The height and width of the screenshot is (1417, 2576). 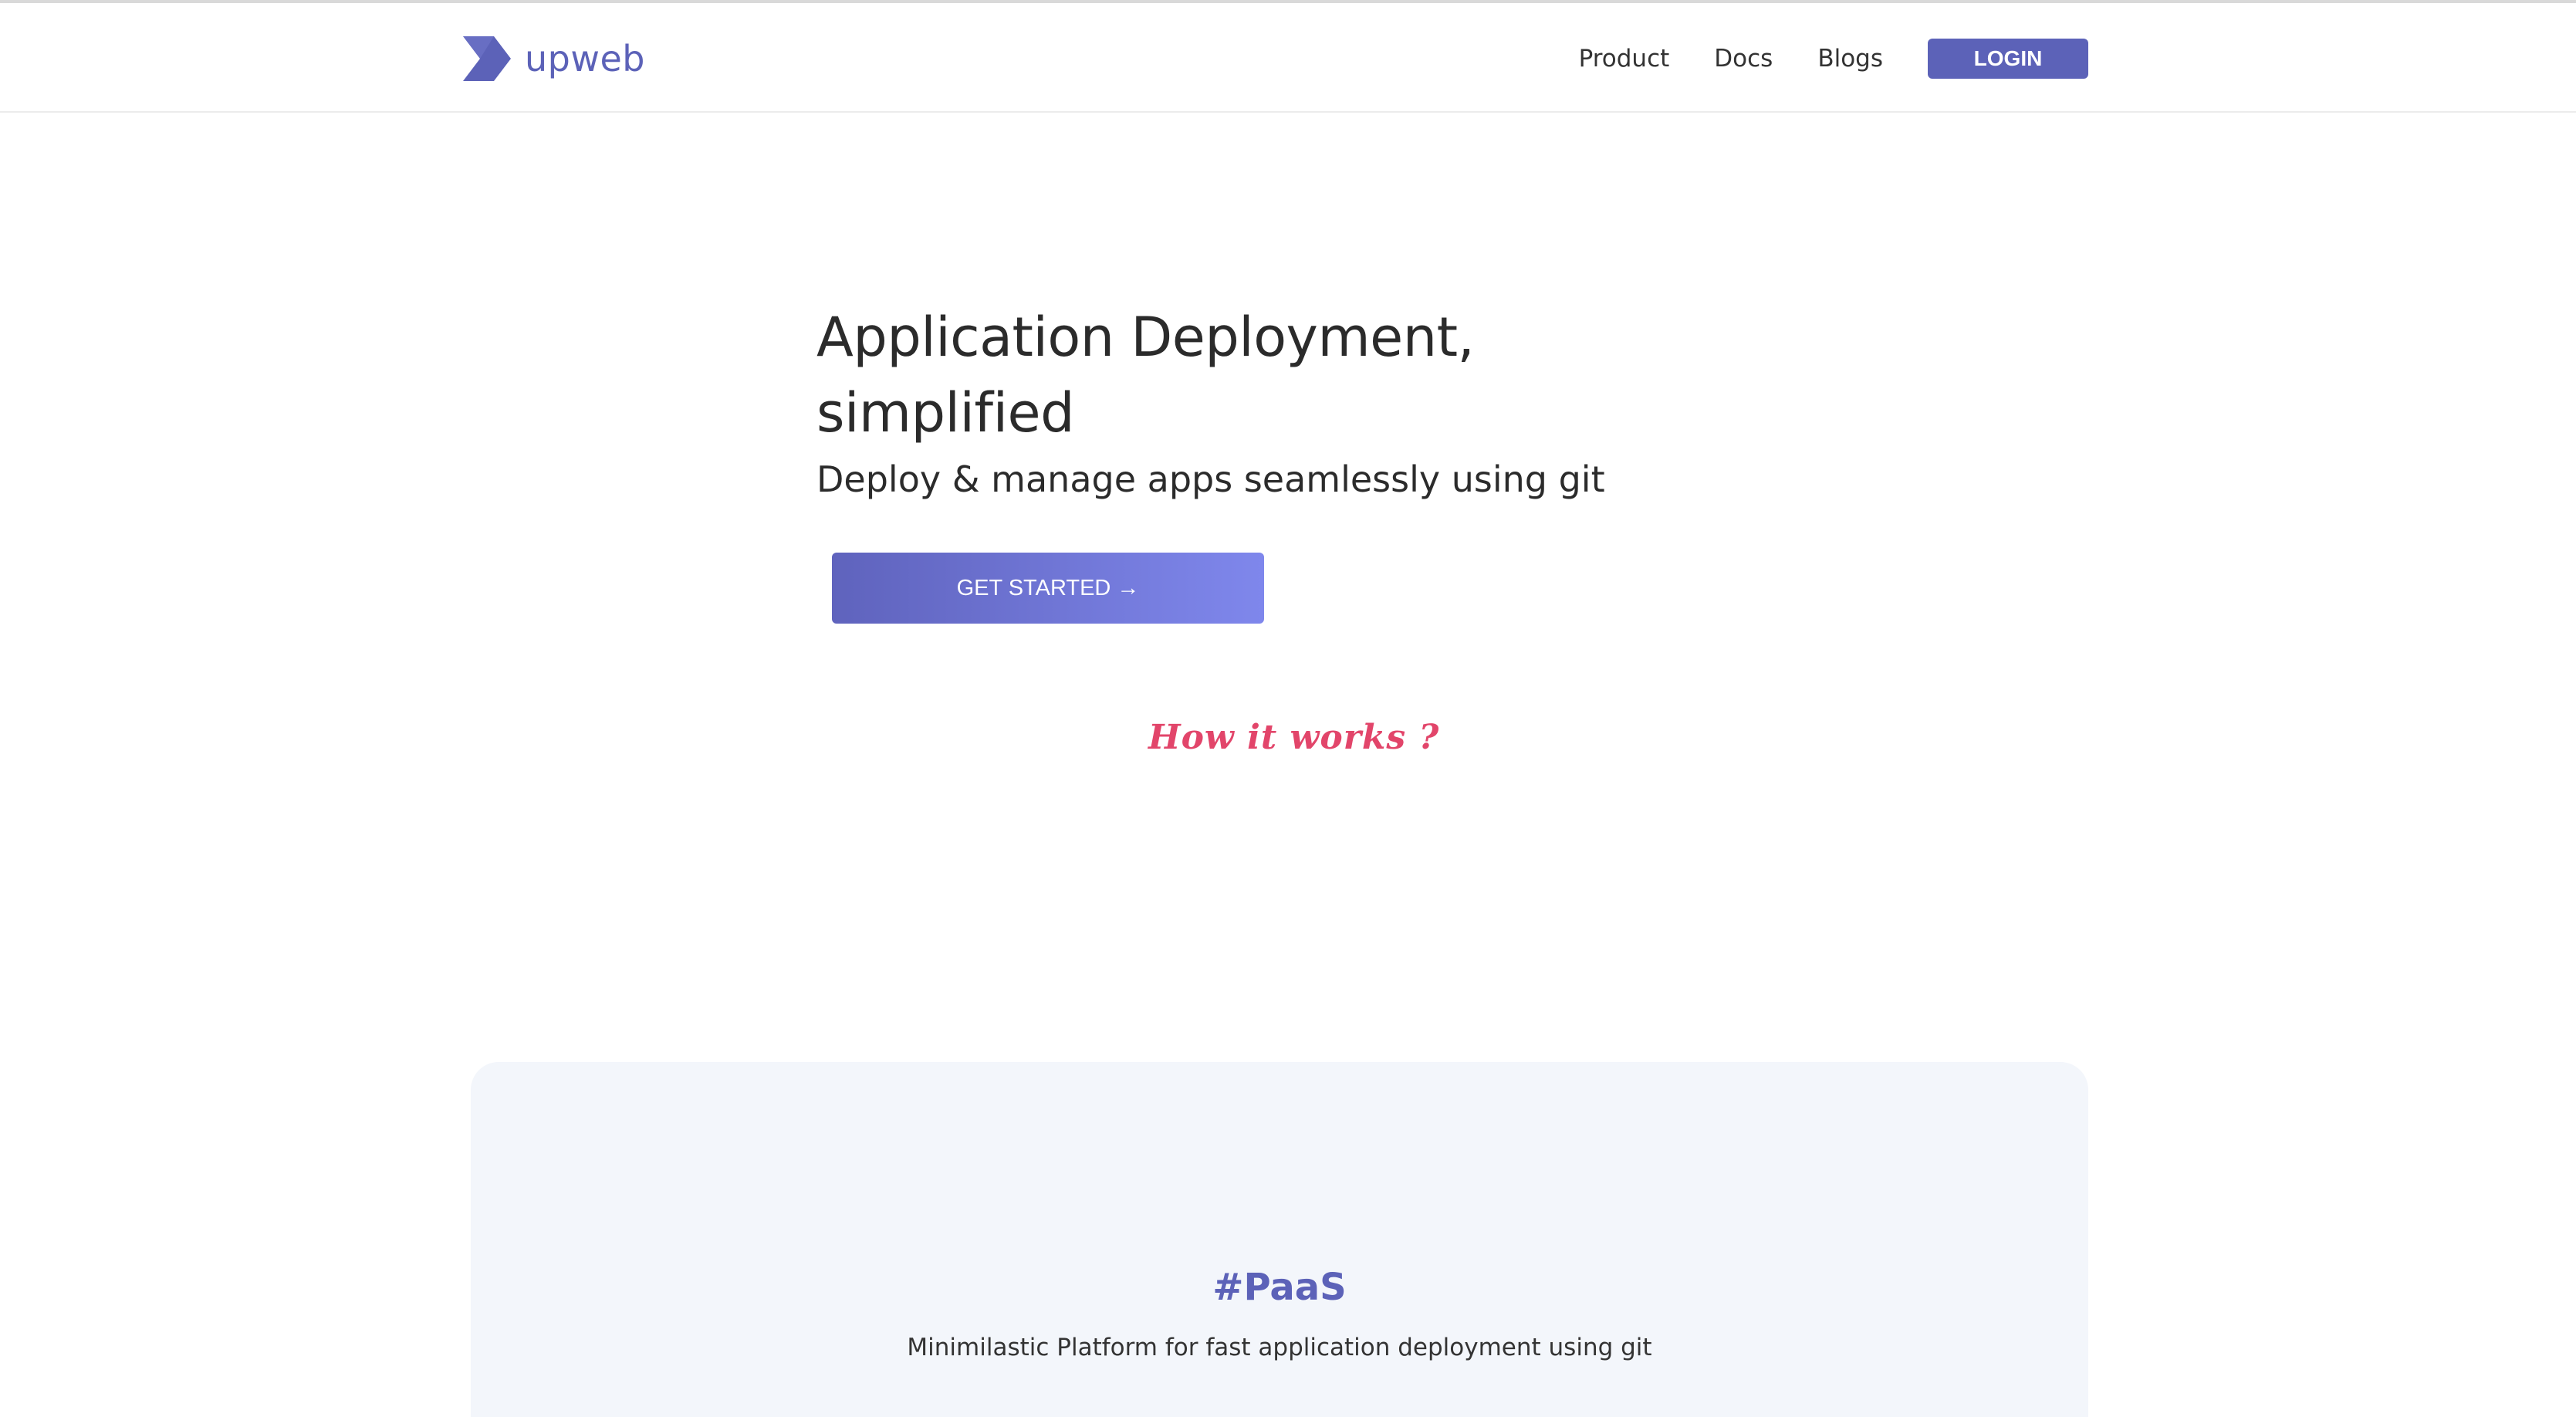 I want to click on nav-link-blogs: Blogs, so click(x=1850, y=59).